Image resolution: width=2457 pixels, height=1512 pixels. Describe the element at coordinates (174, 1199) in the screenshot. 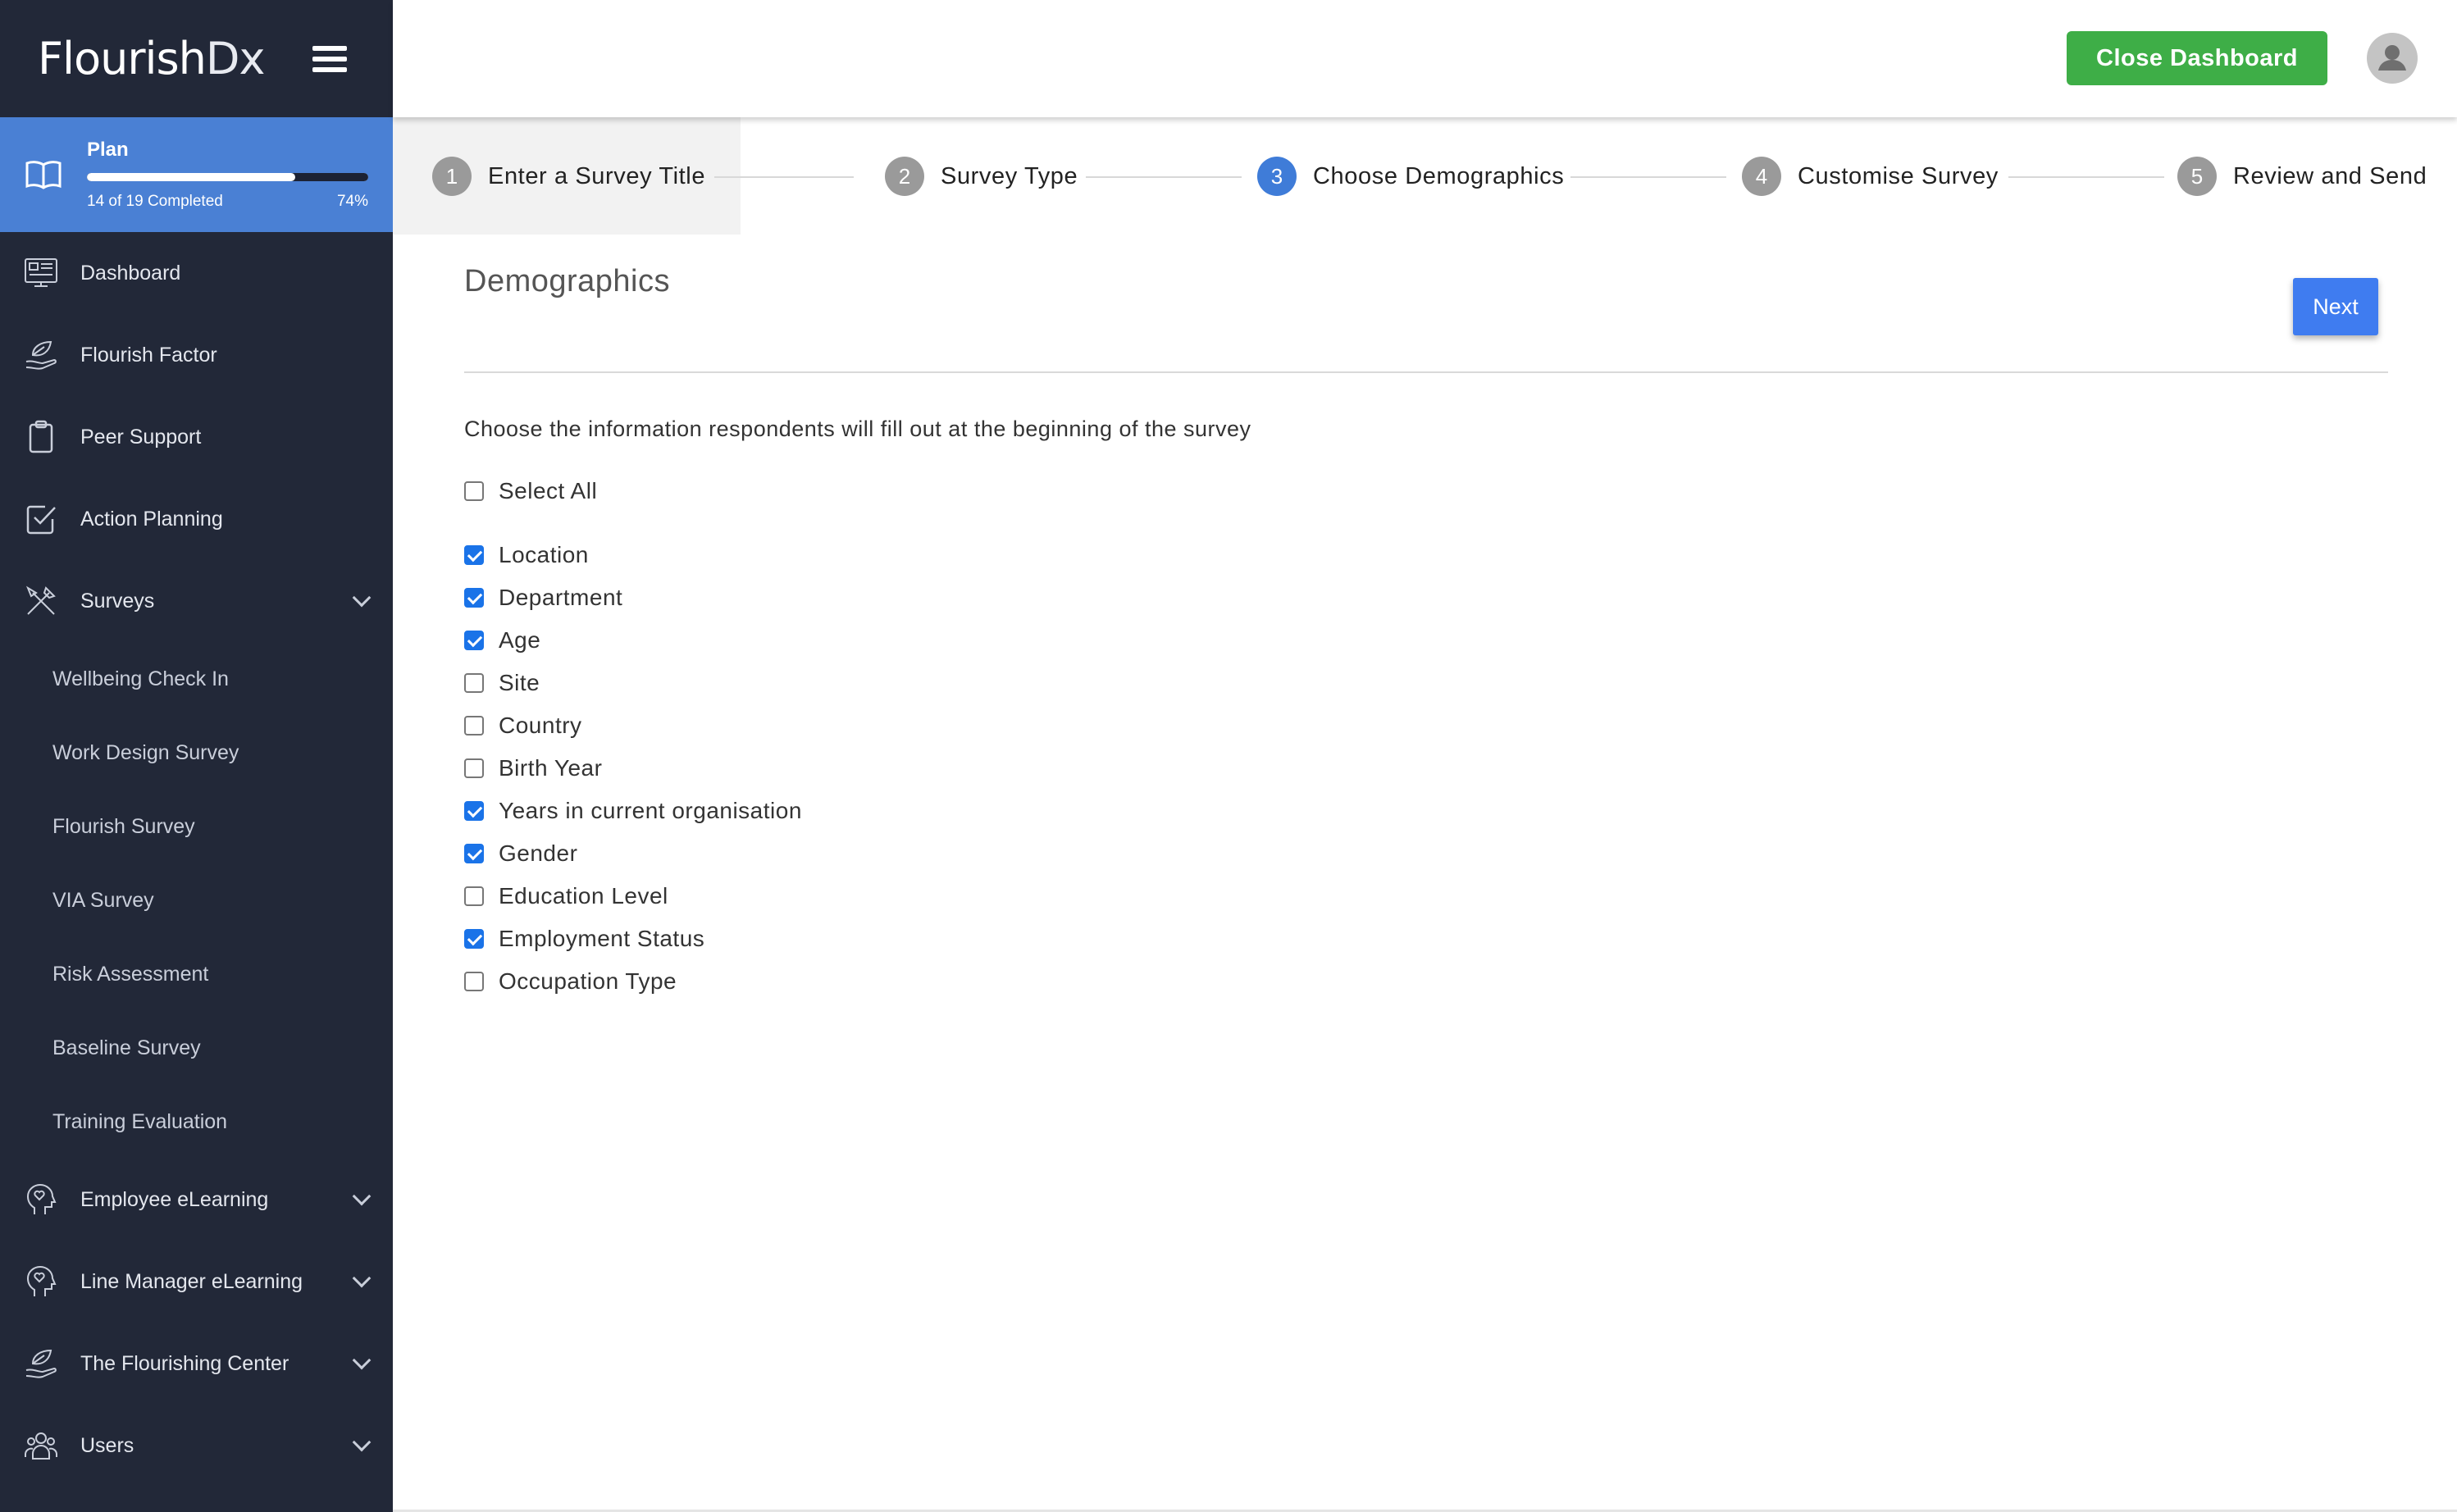

I see `sidebar-item-label: Employee eLearning` at that location.